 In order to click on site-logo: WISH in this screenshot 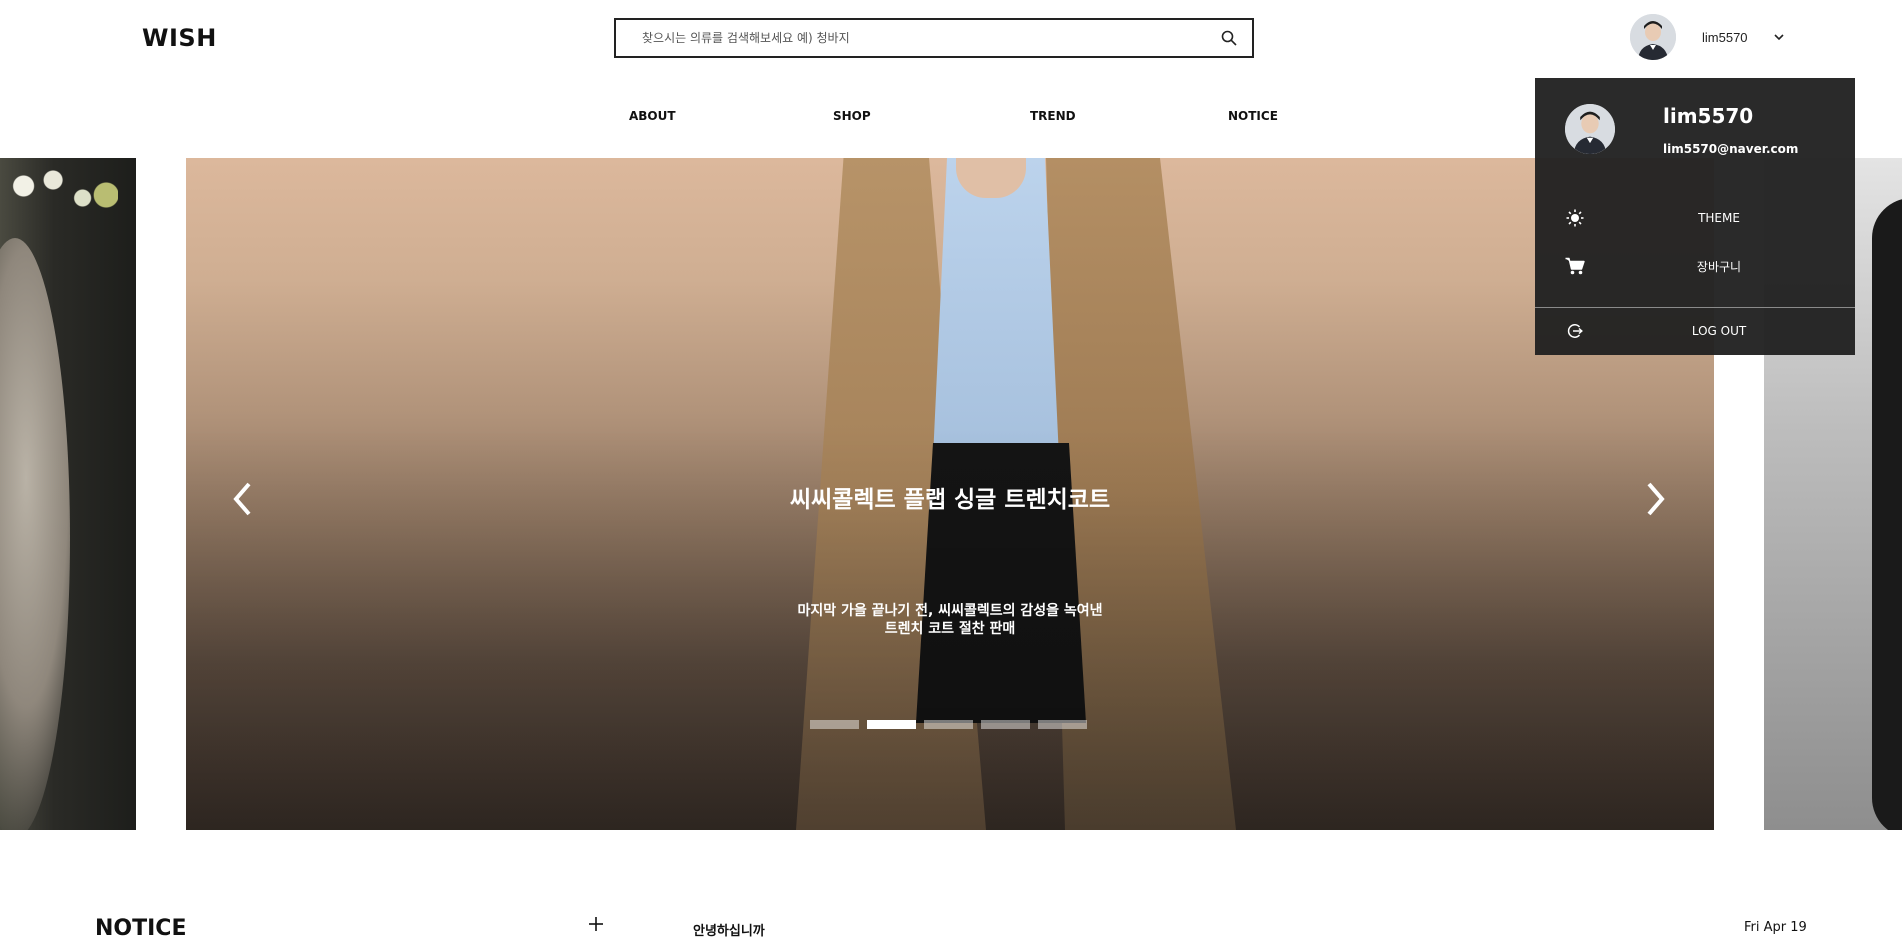, I will do `click(179, 38)`.